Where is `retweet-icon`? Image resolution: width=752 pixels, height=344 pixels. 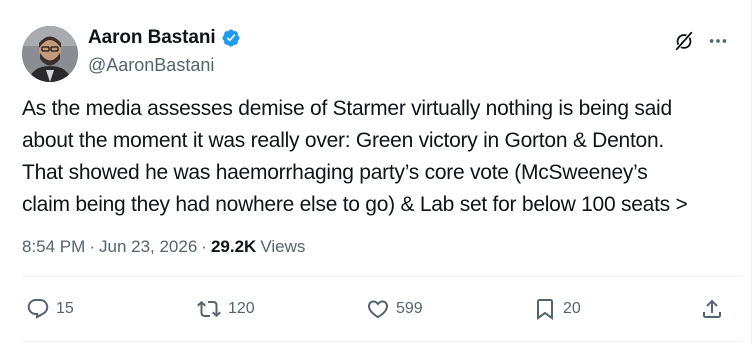
retweet-icon is located at coordinates (209, 309).